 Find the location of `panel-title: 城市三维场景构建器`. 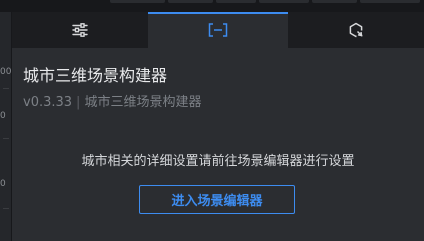

panel-title: 城市三维场景构建器 is located at coordinates (95, 75).